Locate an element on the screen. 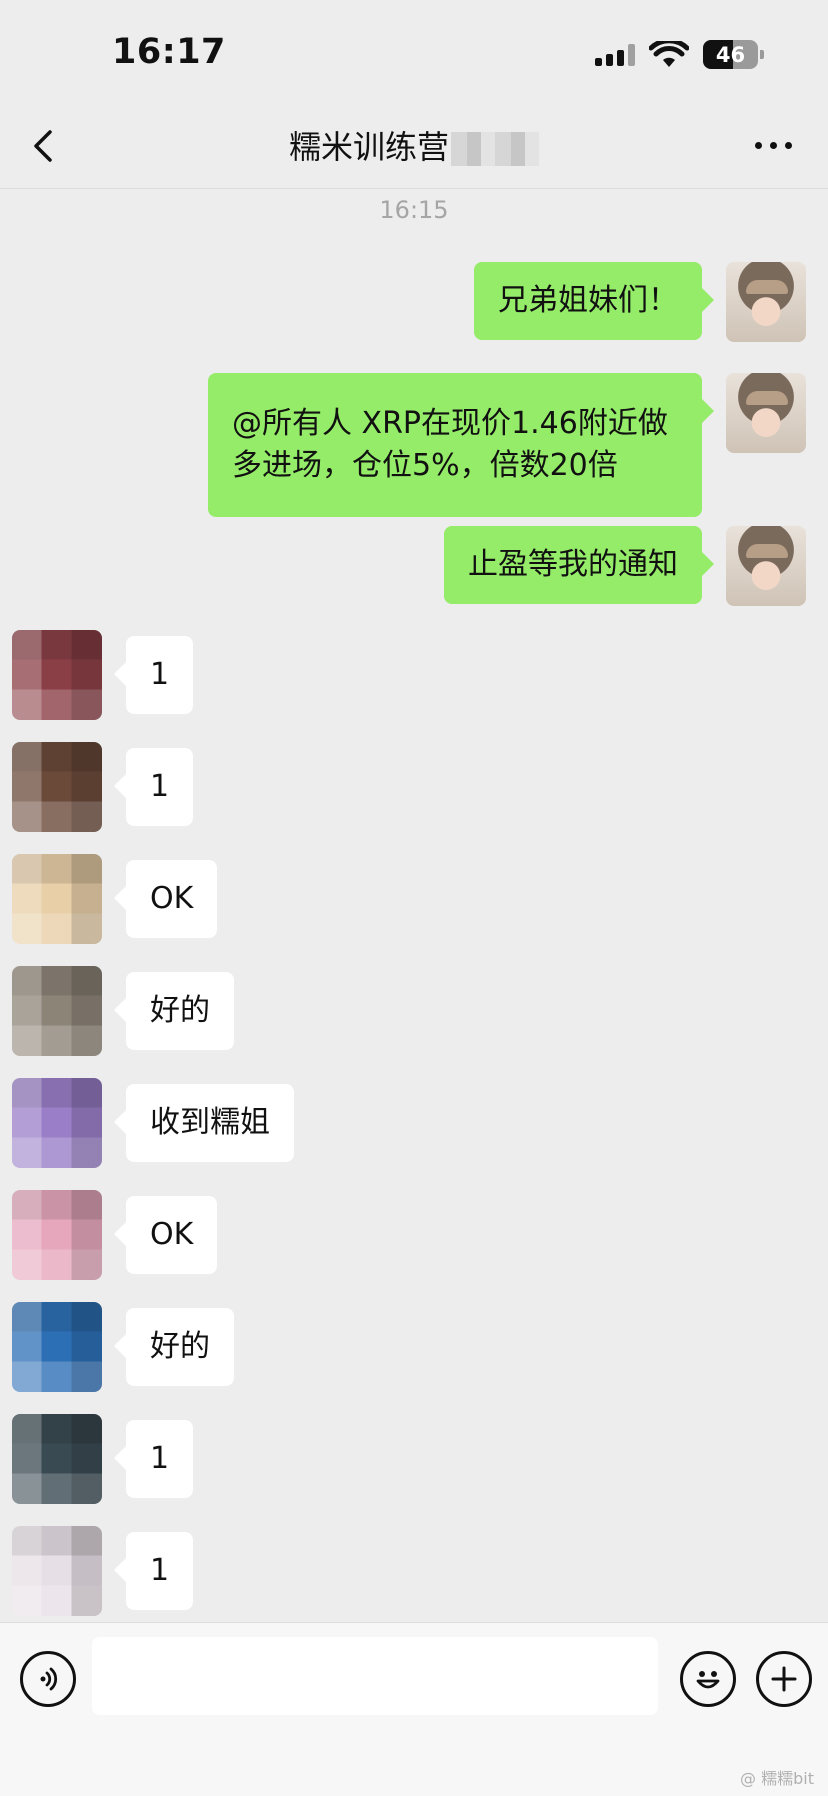 Image resolution: width=828 pixels, height=1796 pixels. battery-icon: 46 is located at coordinates (733, 54).